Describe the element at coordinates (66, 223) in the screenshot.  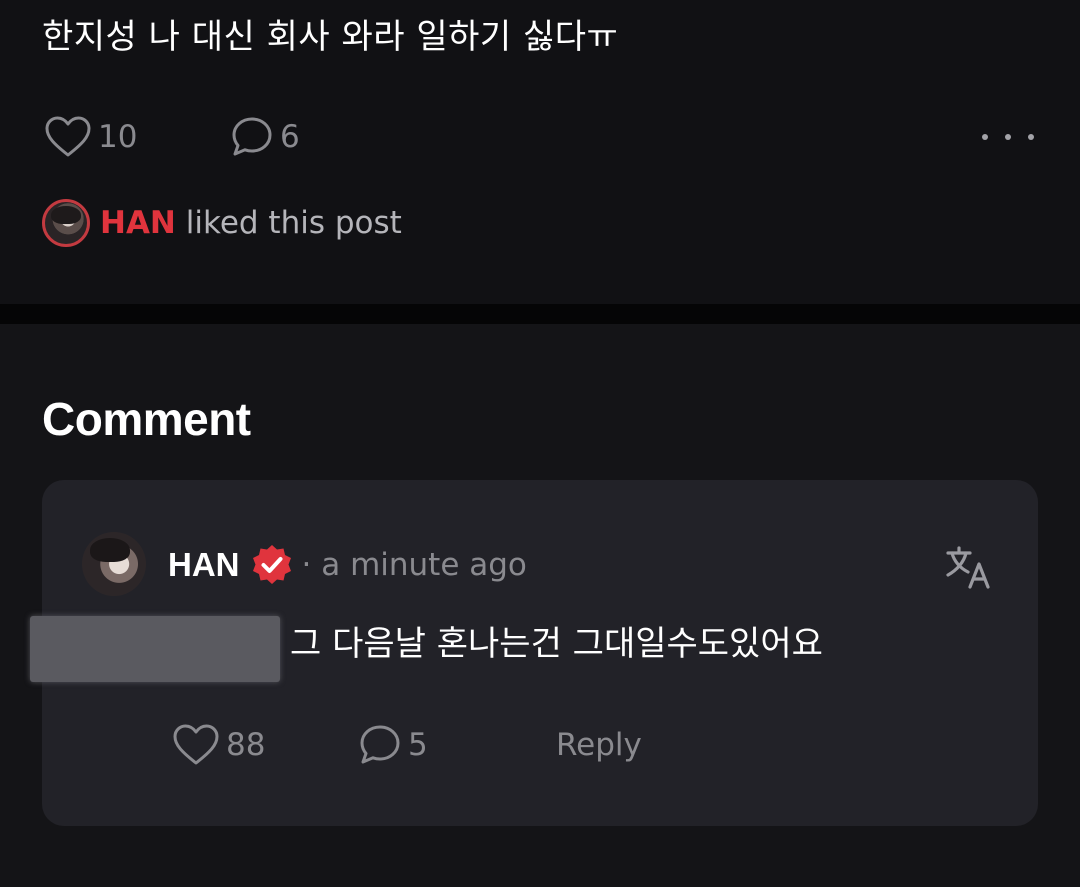
I see `liker-avatar` at that location.